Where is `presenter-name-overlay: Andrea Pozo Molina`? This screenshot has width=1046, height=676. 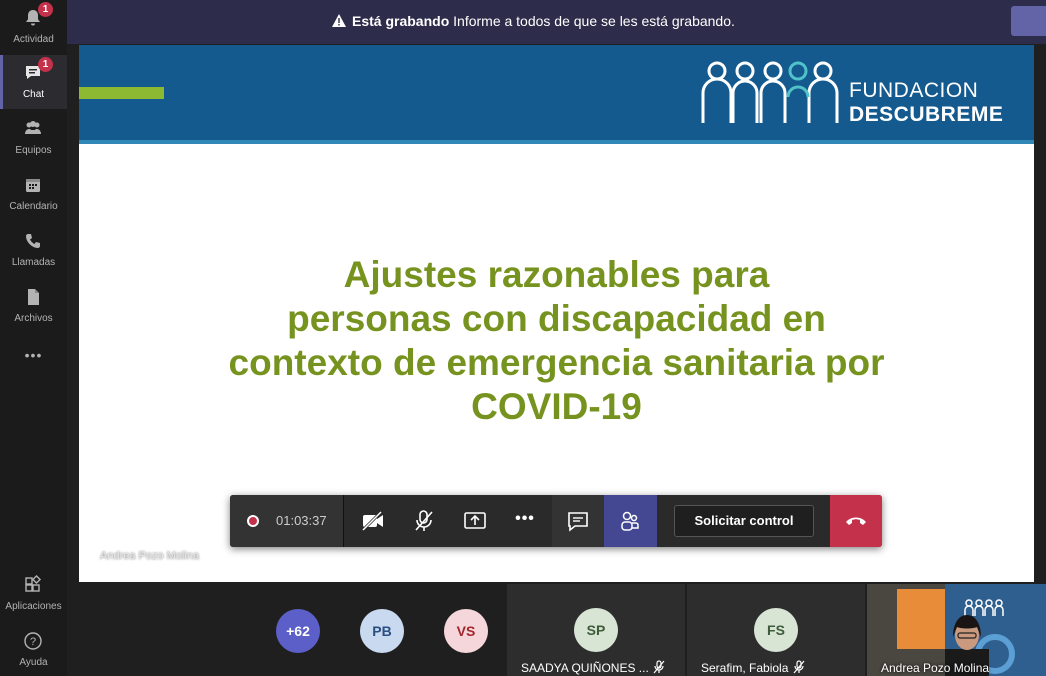 presenter-name-overlay: Andrea Pozo Molina is located at coordinates (150, 556).